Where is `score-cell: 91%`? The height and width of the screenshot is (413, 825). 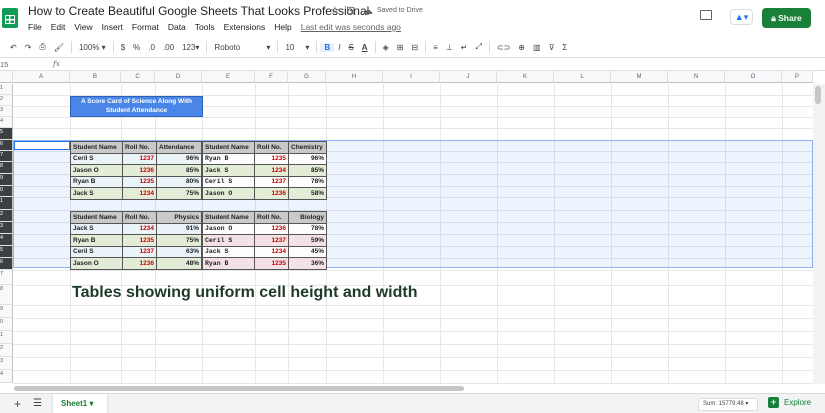
score-cell: 91% is located at coordinates (179, 228).